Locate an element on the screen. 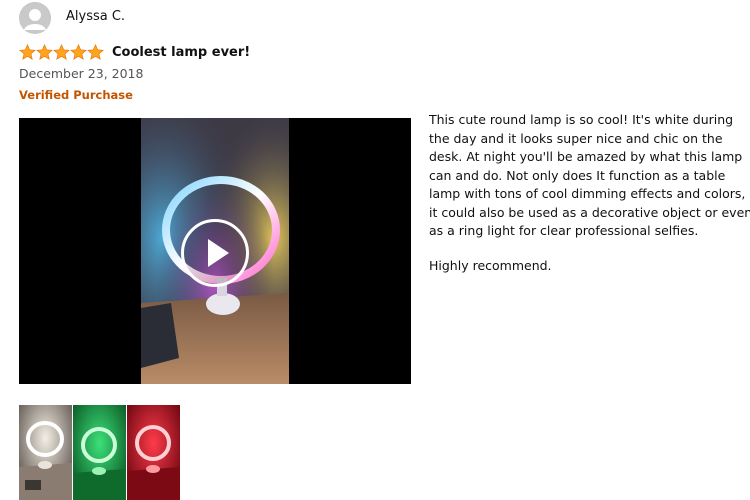 This screenshot has width=750, height=500. thumbnail-white-lamp is located at coordinates (45, 452).